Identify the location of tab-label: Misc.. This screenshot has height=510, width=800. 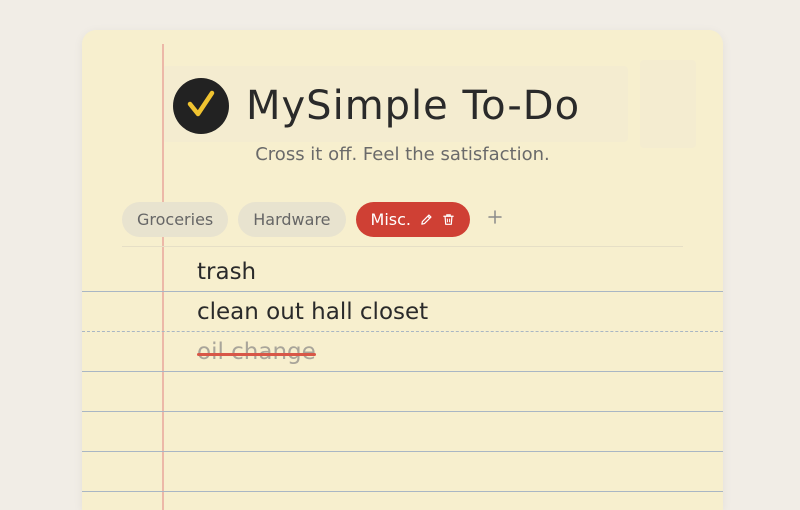
(390, 219).